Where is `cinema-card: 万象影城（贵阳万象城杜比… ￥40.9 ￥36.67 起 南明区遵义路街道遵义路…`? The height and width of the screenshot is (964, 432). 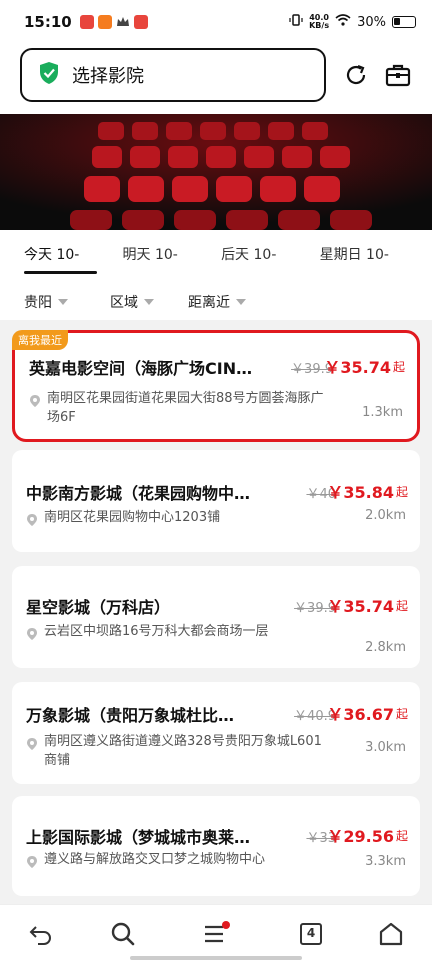 cinema-card: 万象影城（贵阳万象城杜比… ￥40.9 ￥36.67 起 南明区遵义路街道遵义路… is located at coordinates (216, 733).